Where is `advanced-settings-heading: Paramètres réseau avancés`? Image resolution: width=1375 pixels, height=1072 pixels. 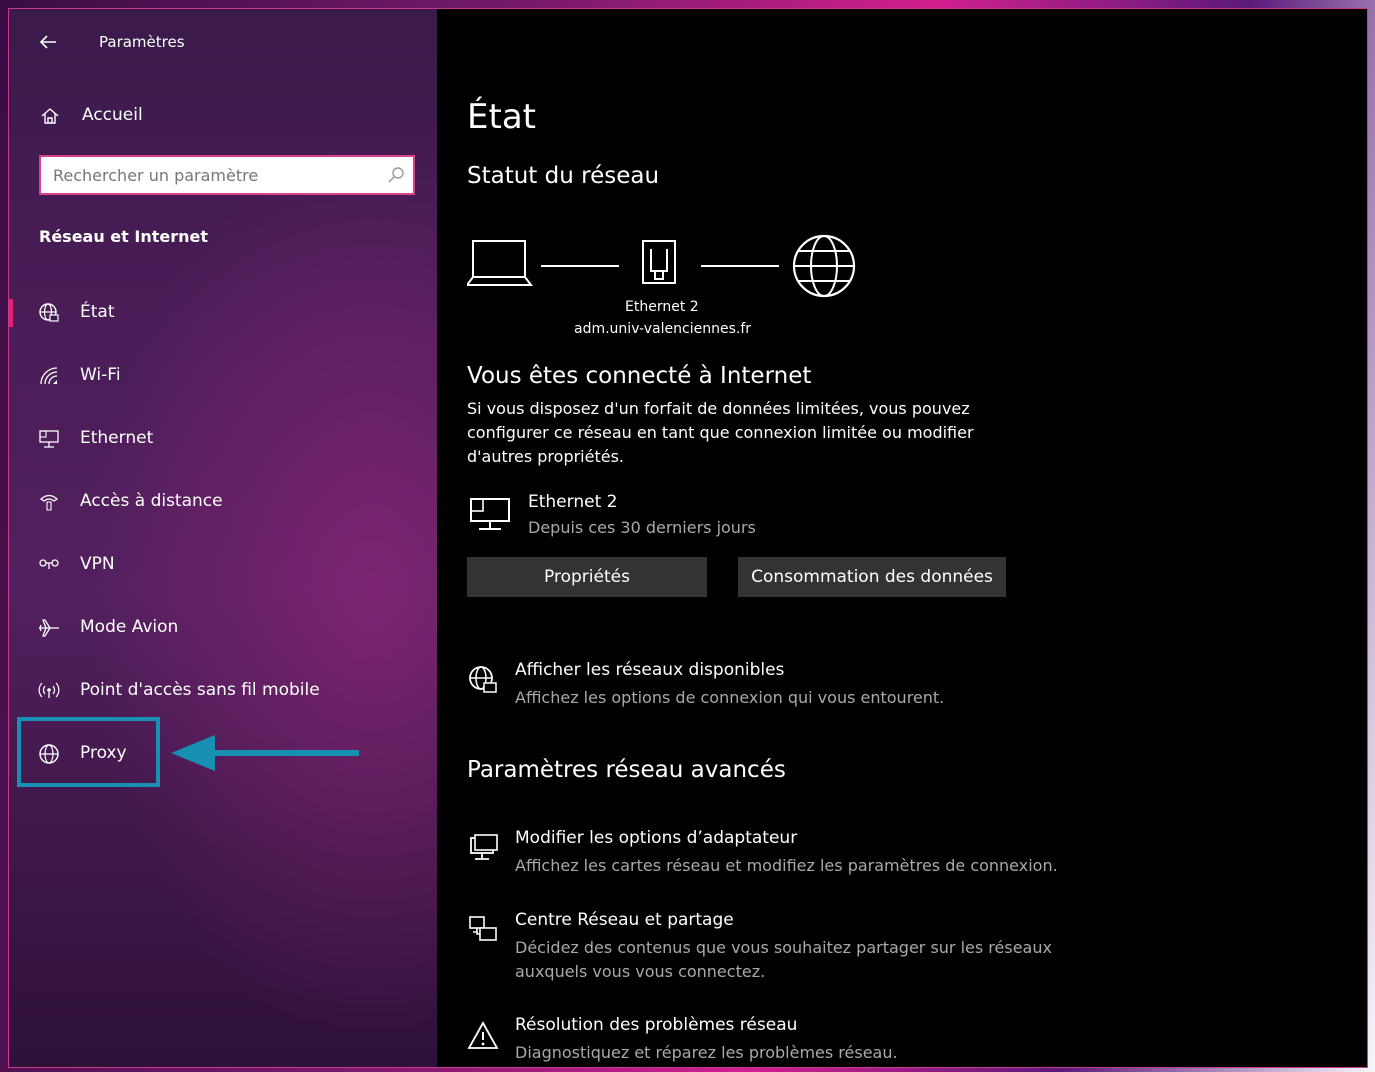
advanced-settings-heading: Paramètres réseau avancés is located at coordinates (626, 770).